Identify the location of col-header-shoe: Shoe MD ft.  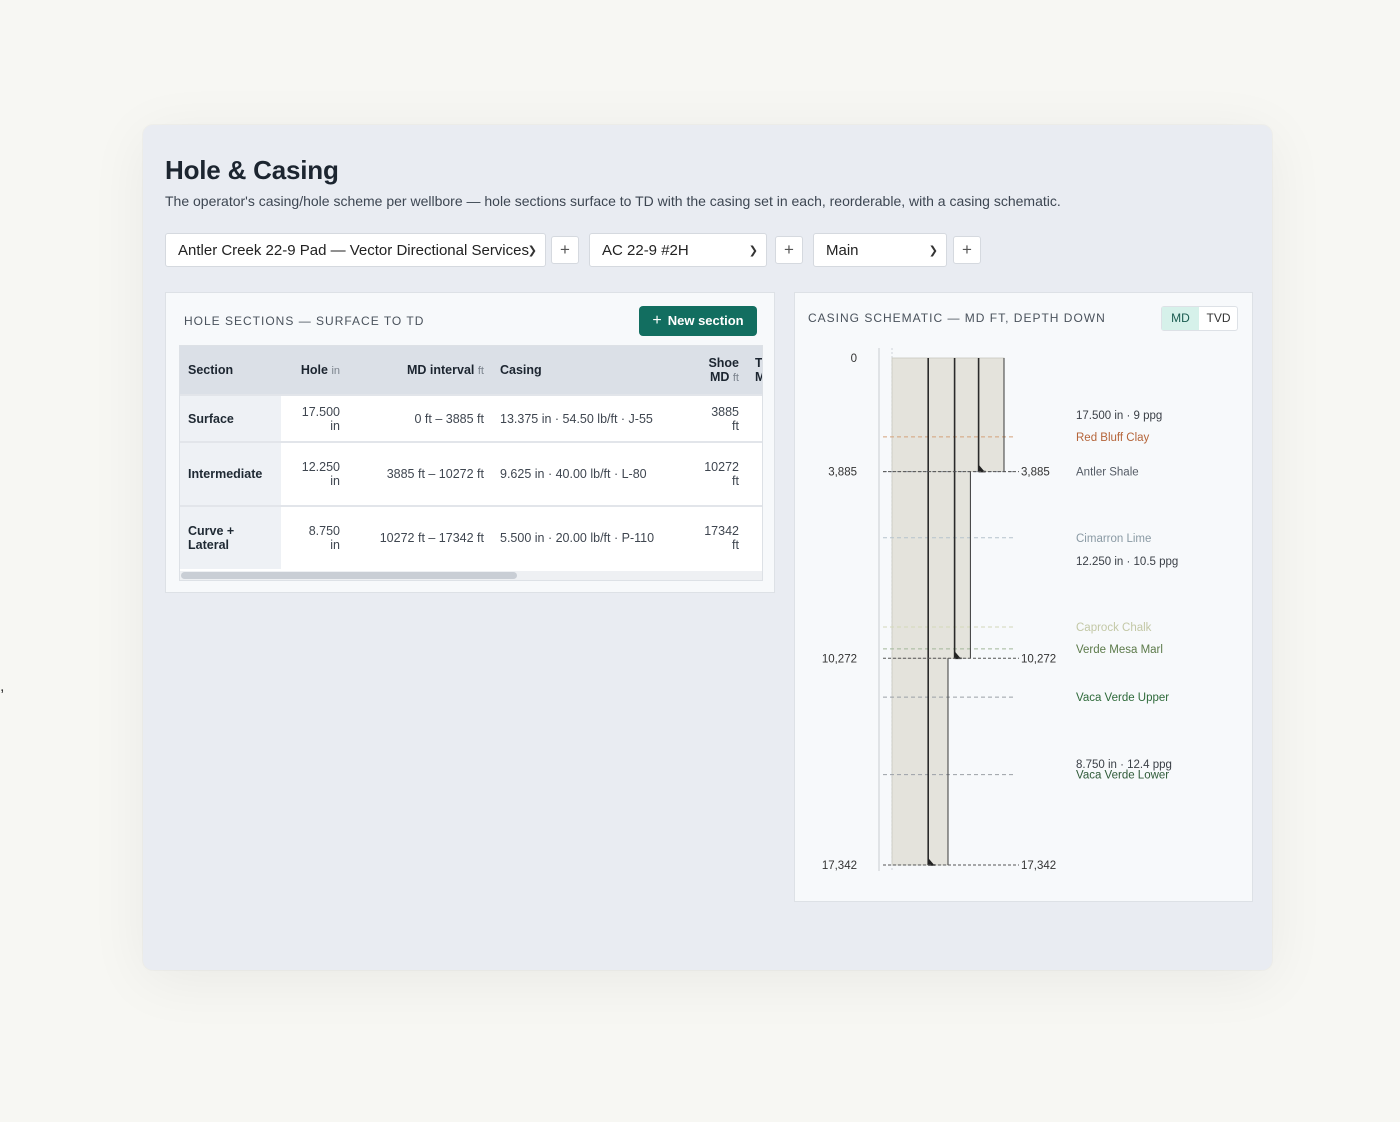
(717, 370).